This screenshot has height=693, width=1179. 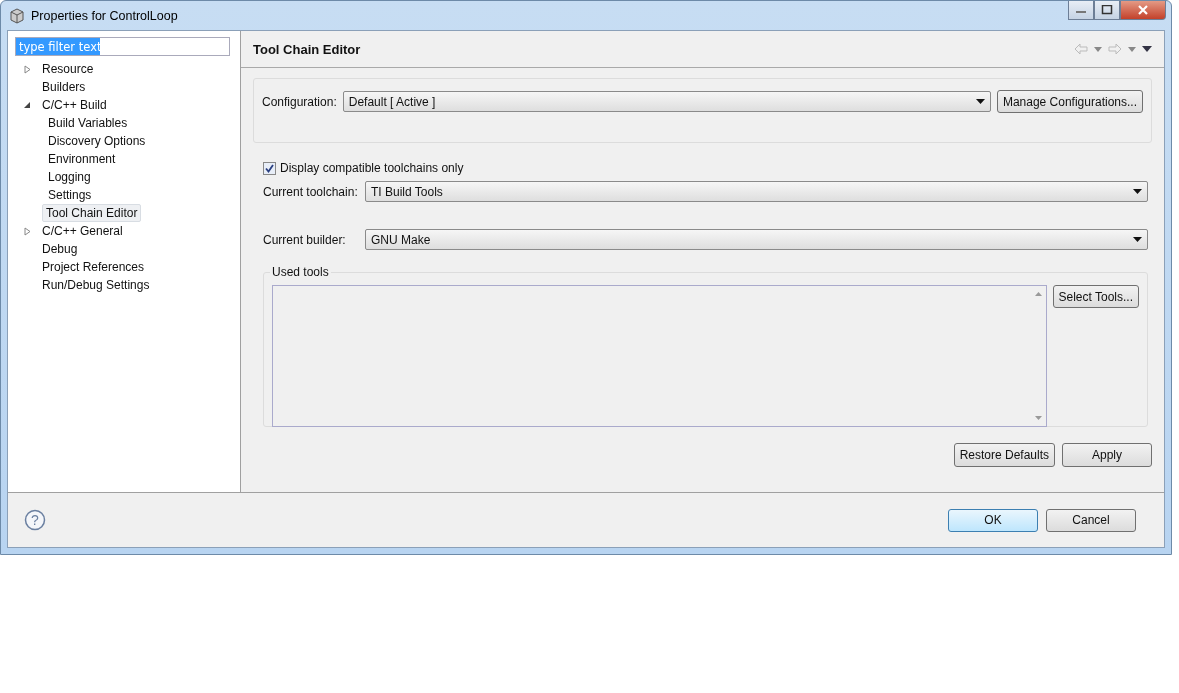 I want to click on builder-label: Current builder:, so click(x=305, y=239).